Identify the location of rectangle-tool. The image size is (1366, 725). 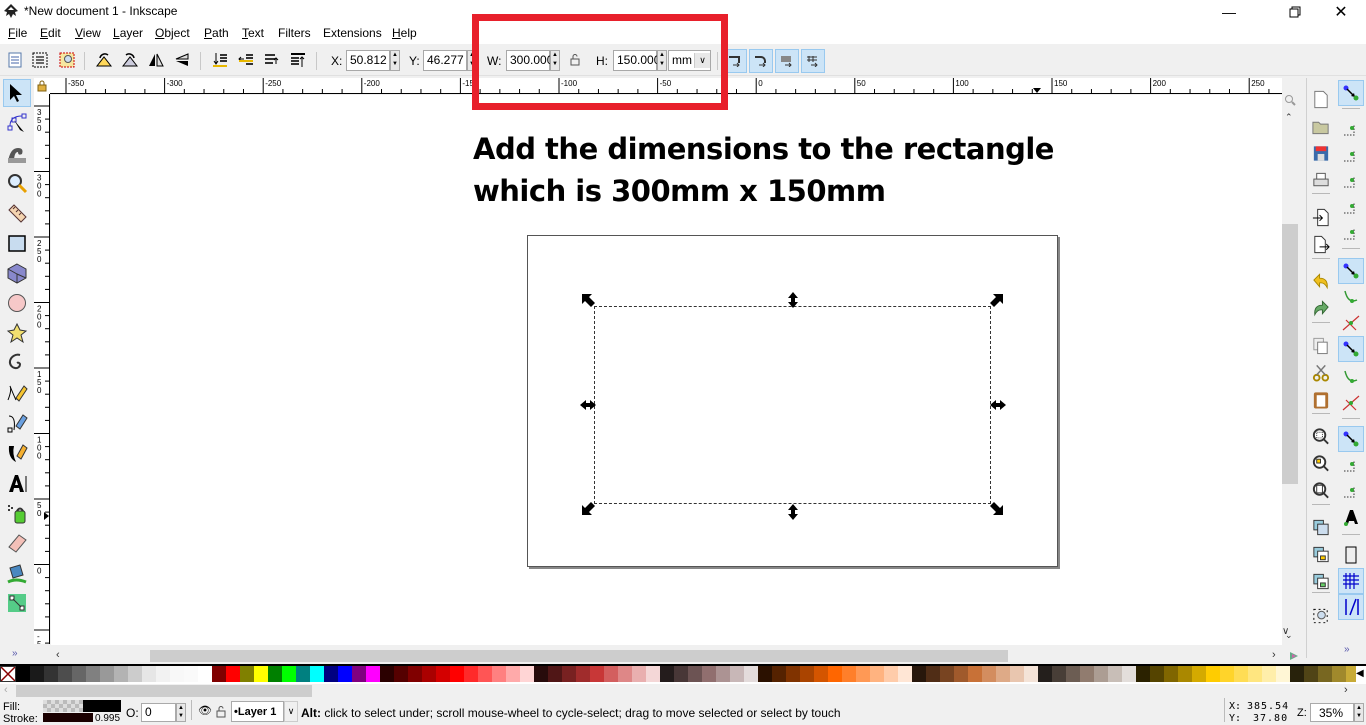
(17, 243).